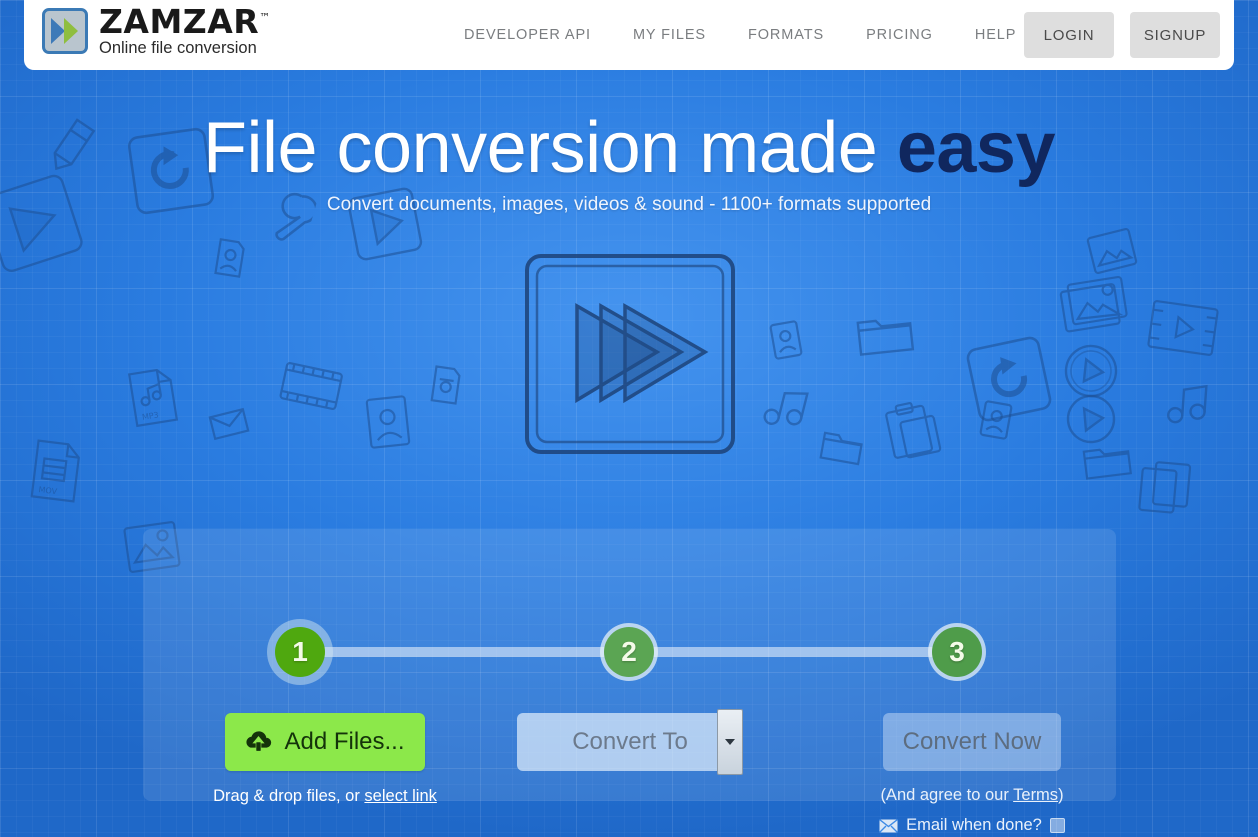 The width and height of the screenshot is (1258, 837). What do you see at coordinates (1008, 378) in the screenshot?
I see `refresh-icon` at bounding box center [1008, 378].